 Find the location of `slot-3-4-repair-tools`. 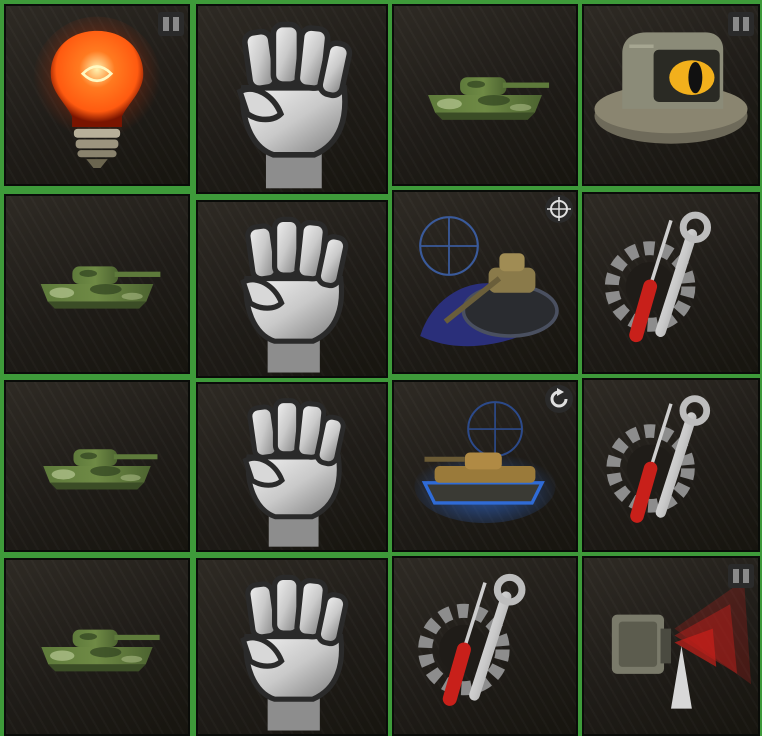

slot-3-4-repair-tools is located at coordinates (671, 465).